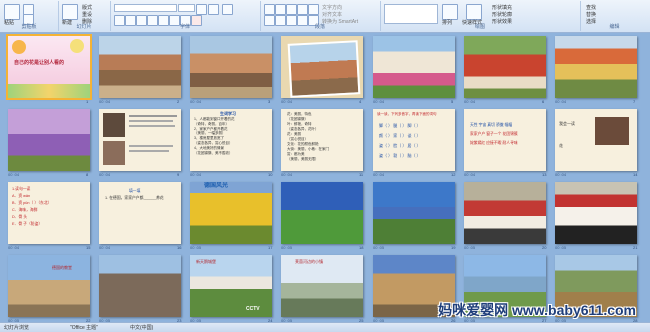  Describe the element at coordinates (635, 247) in the screenshot. I see `slide-number: 21` at that location.